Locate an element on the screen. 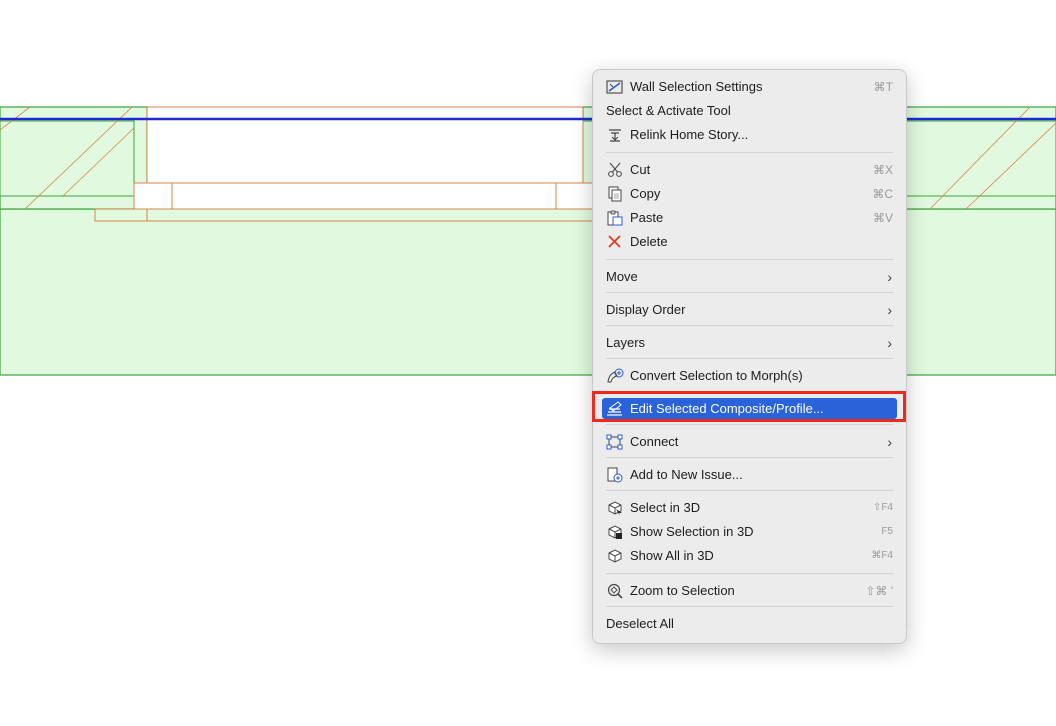 The image size is (1056, 726). zoom-selection-icon is located at coordinates (615, 591).